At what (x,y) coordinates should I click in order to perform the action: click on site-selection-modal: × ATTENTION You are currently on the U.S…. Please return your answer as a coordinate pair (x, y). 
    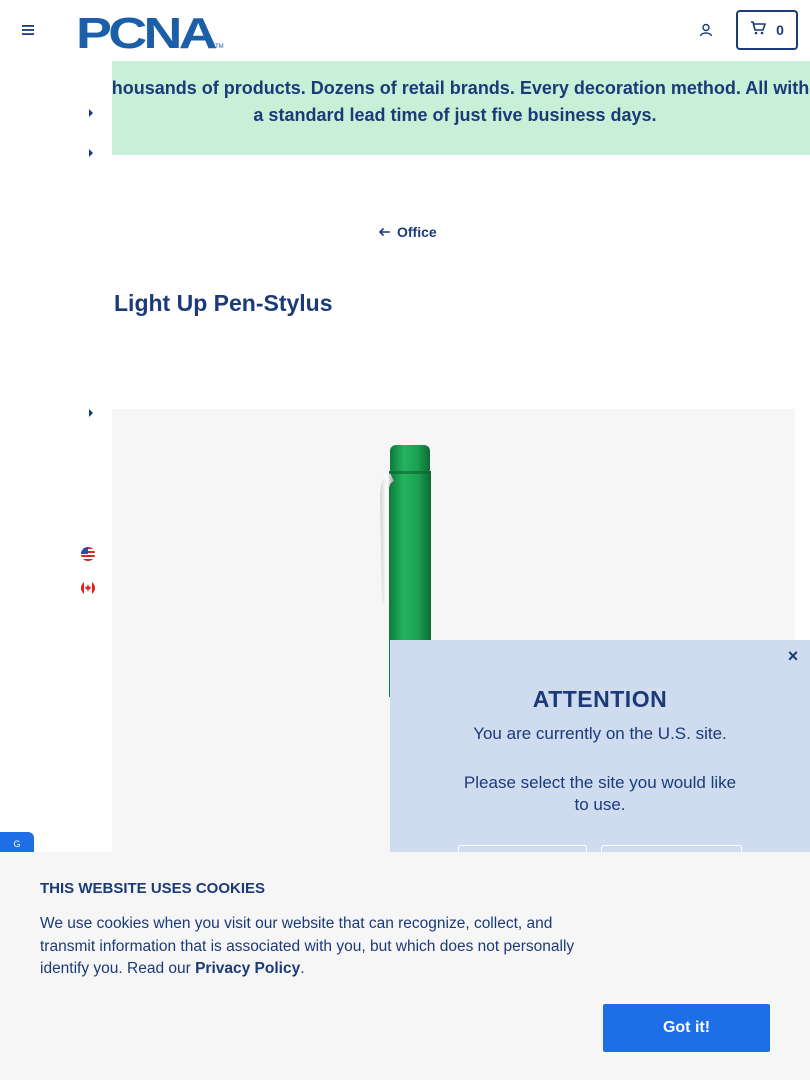
    Looking at the image, I should click on (600, 752).